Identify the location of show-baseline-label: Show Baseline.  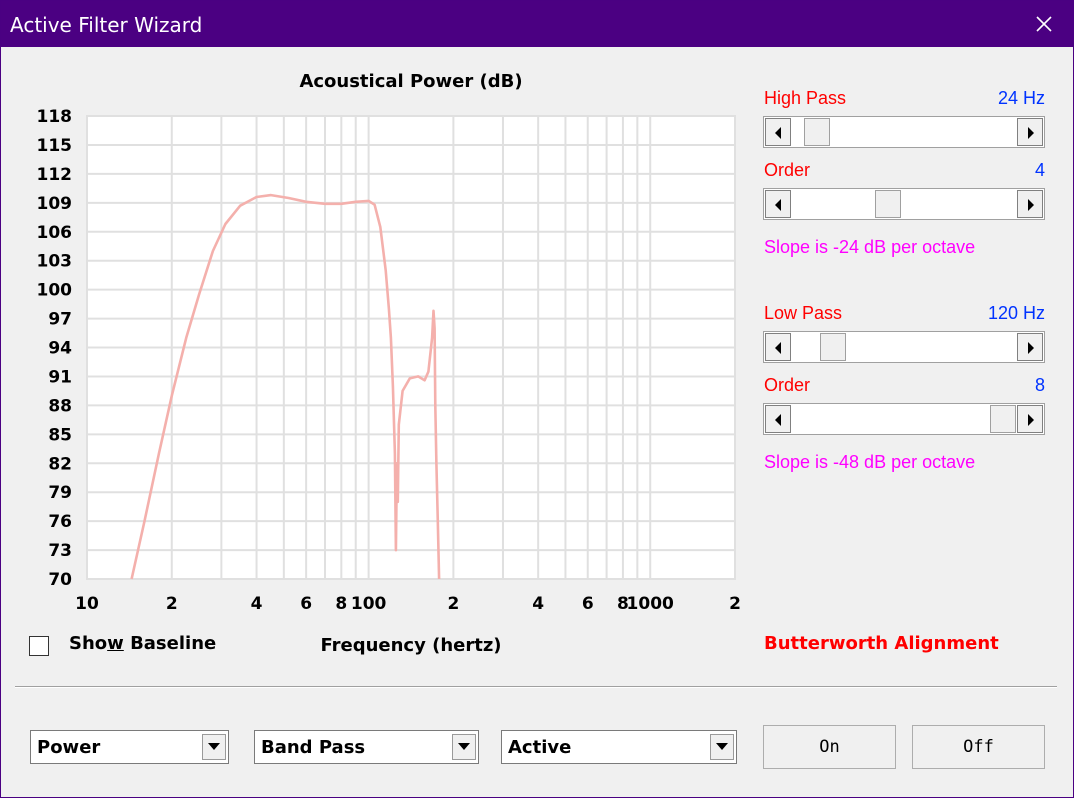
(142, 643).